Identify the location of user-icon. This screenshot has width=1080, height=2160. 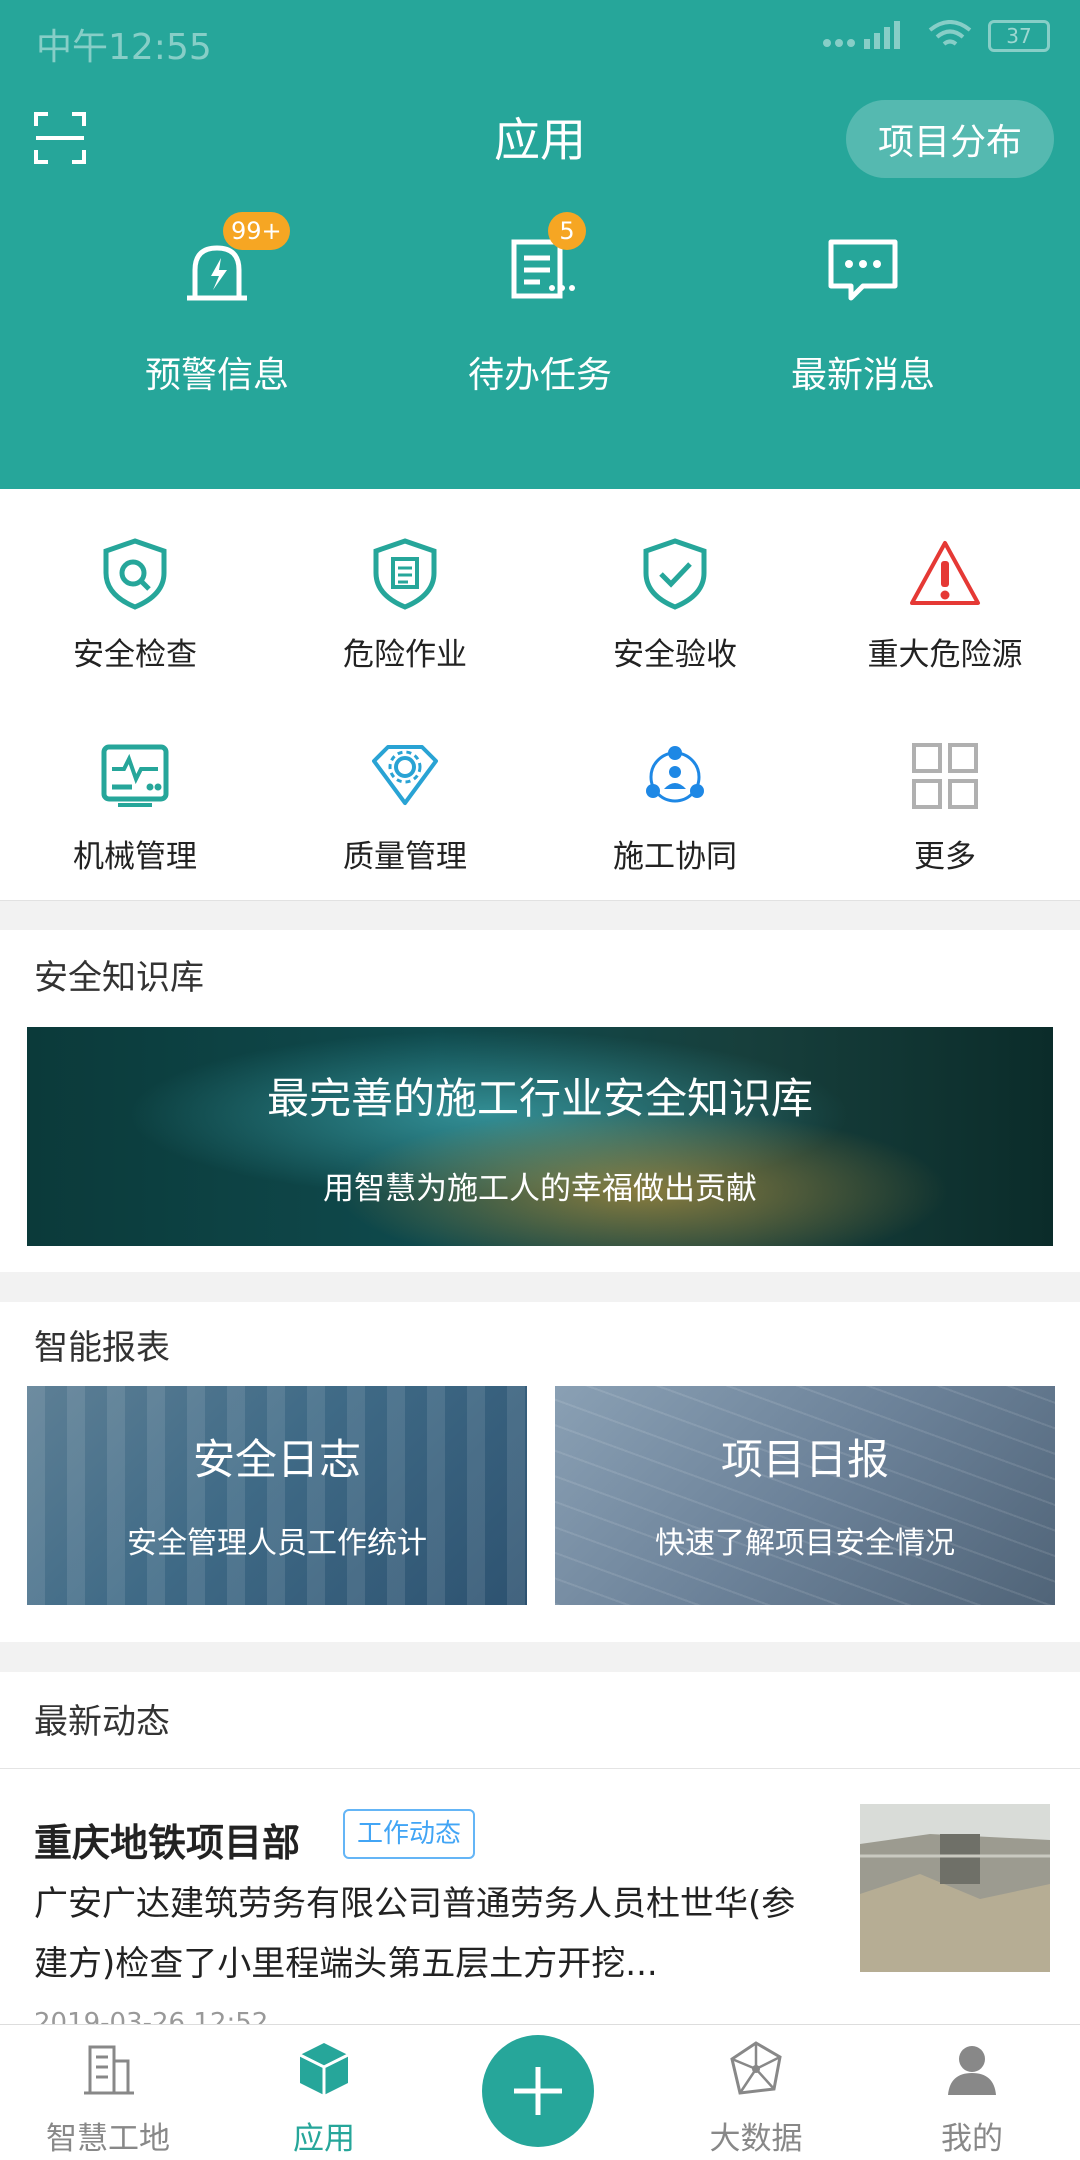
(972, 2070).